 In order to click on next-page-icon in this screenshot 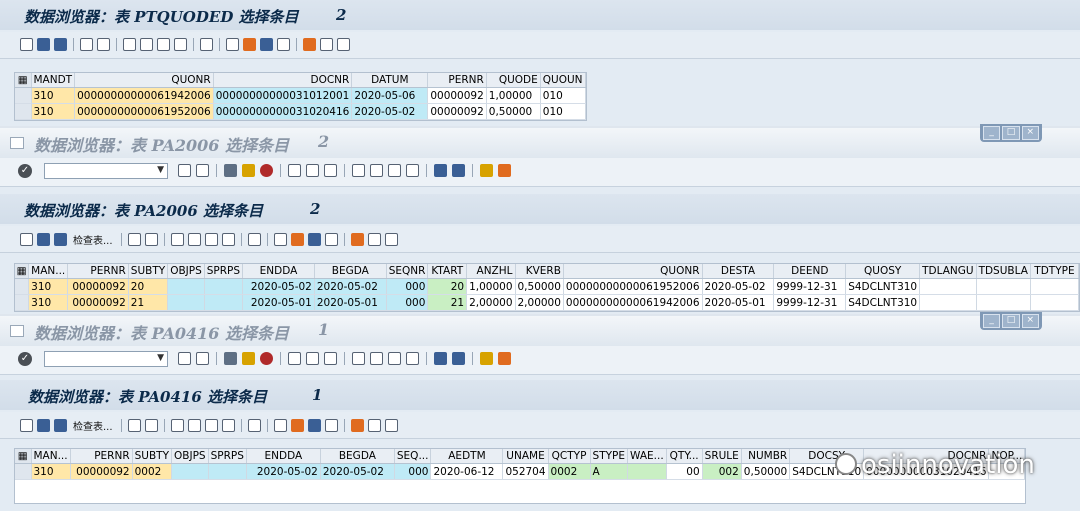, I will do `click(394, 170)`.